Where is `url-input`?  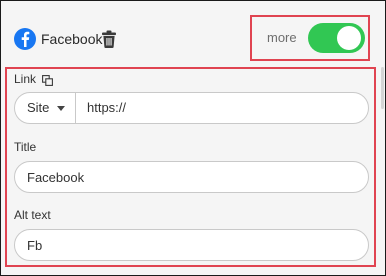
url-input is located at coordinates (222, 107).